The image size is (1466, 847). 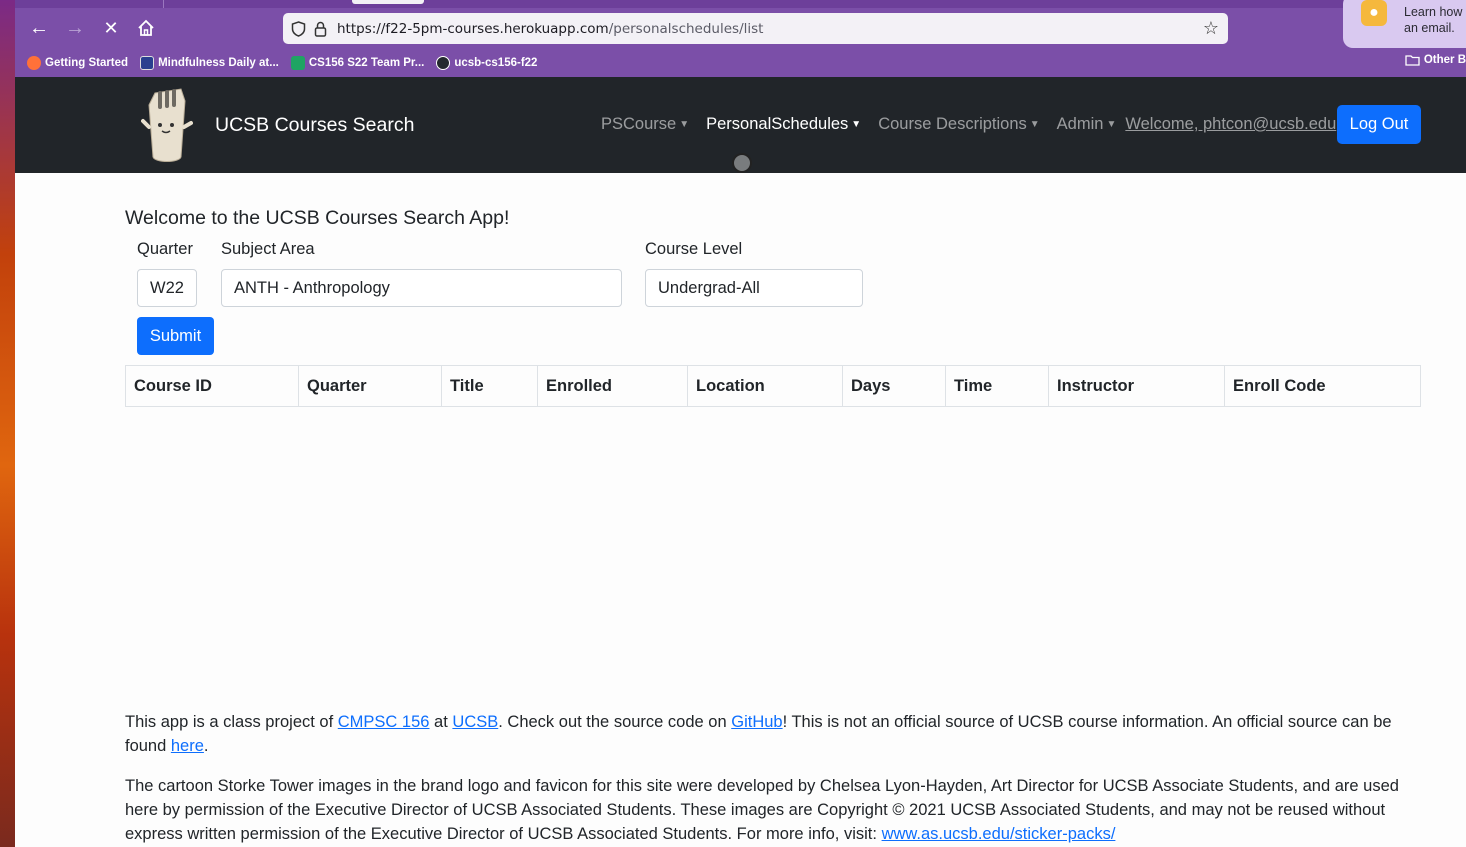 I want to click on other-bookmarks-label: Other B, so click(x=1444, y=60).